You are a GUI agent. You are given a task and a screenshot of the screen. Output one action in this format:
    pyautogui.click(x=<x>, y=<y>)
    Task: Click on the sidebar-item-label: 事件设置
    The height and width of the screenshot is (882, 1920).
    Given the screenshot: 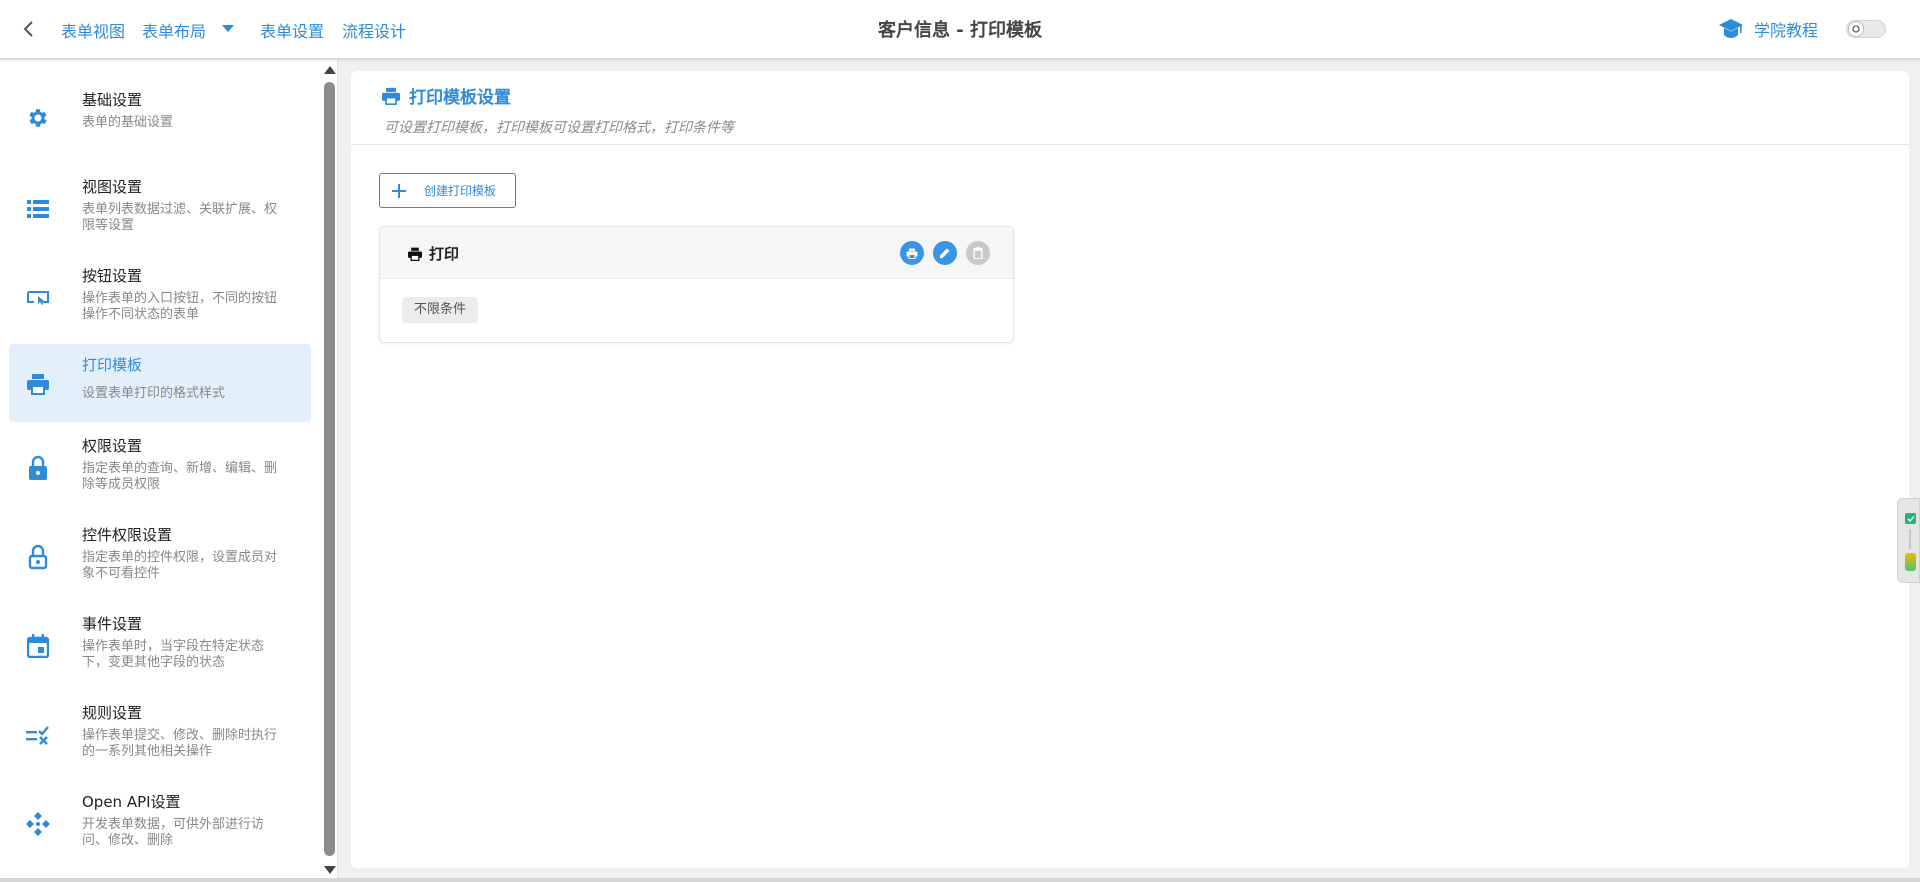 What is the action you would take?
    pyautogui.click(x=112, y=624)
    